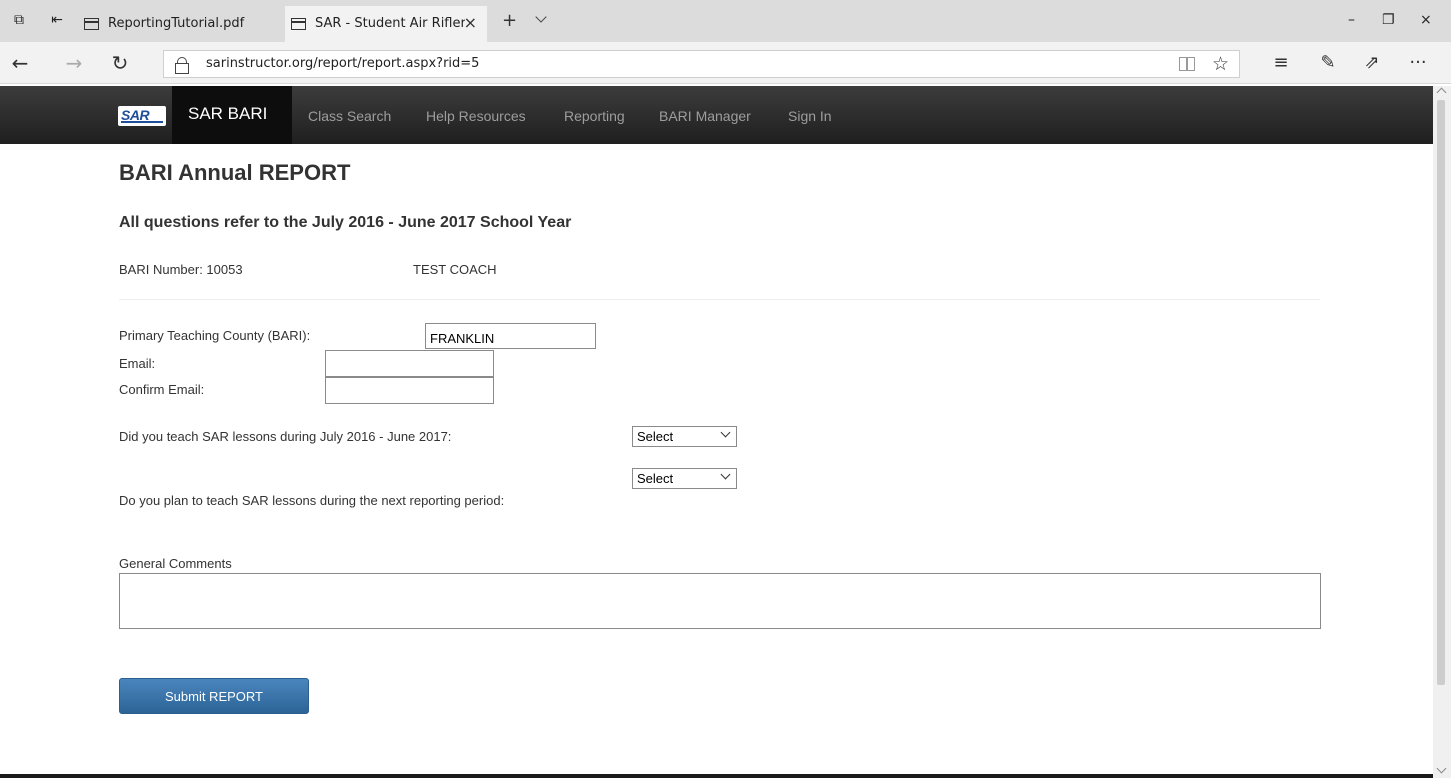 The width and height of the screenshot is (1451, 778). What do you see at coordinates (1187, 64) in the screenshot?
I see `reading-view-icon` at bounding box center [1187, 64].